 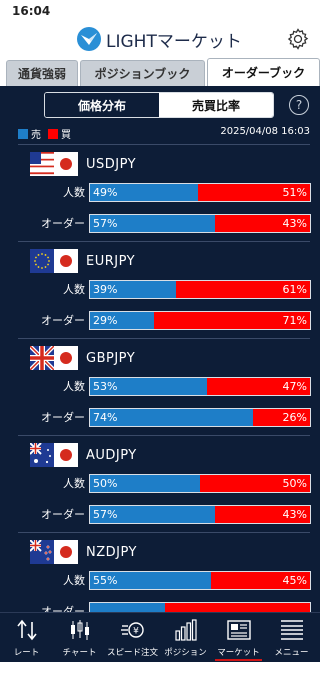 I want to click on people-ratio-buy-segment: 45%, so click(x=260, y=580).